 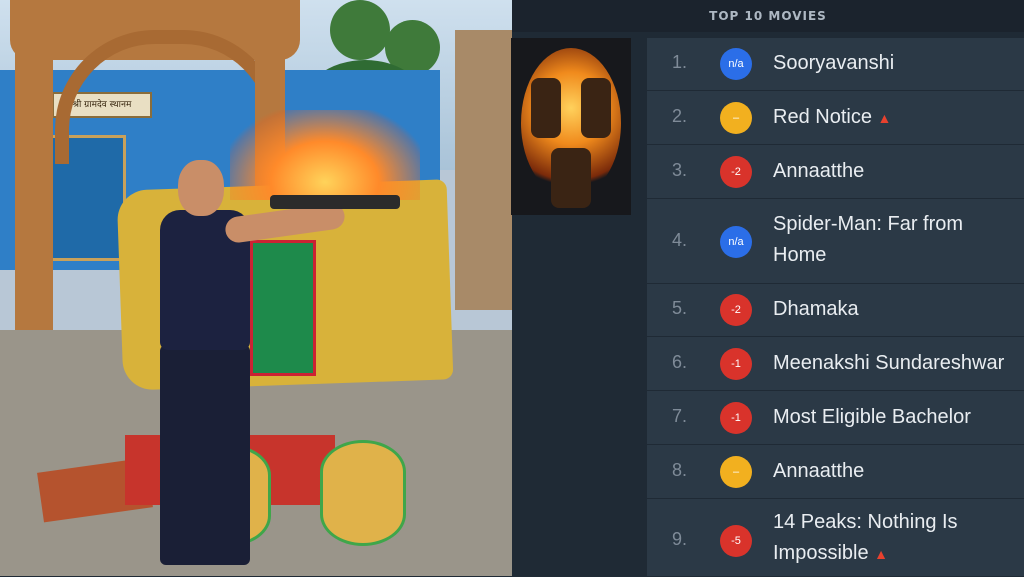 I want to click on movie-row-5: 5. -2 Dhamaka, so click(x=835, y=310).